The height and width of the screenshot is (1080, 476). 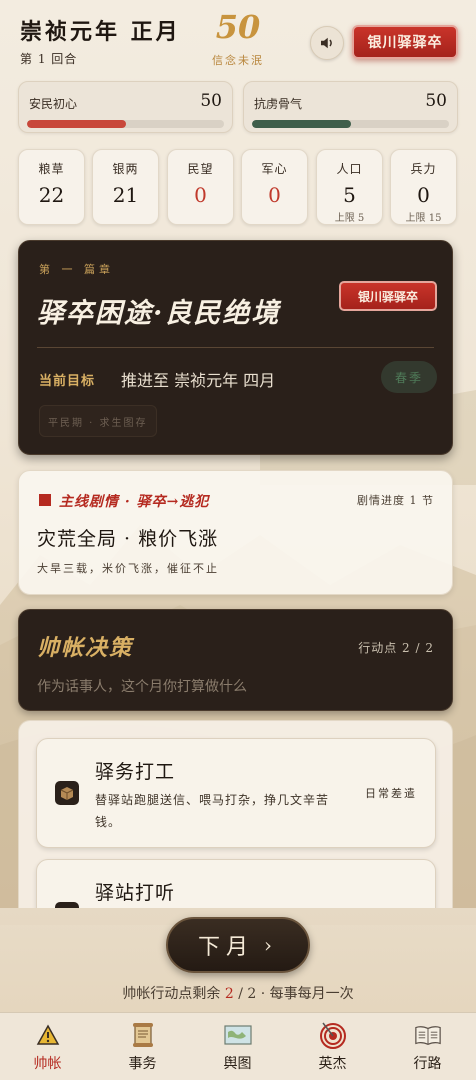 I want to click on faith-value: 50, so click(x=238, y=27).